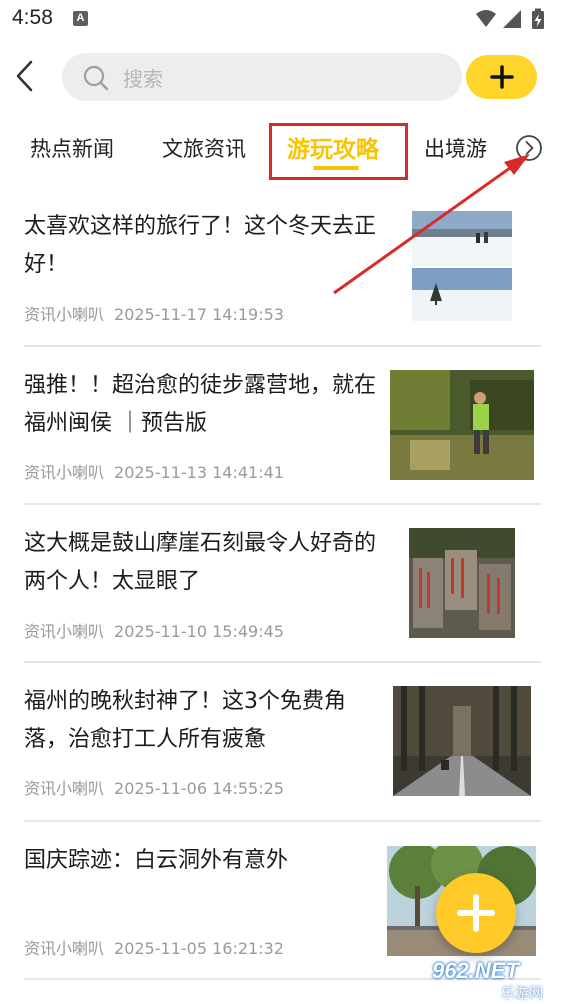 This screenshot has width=564, height=1004. I want to click on status-icons, so click(510, 18).